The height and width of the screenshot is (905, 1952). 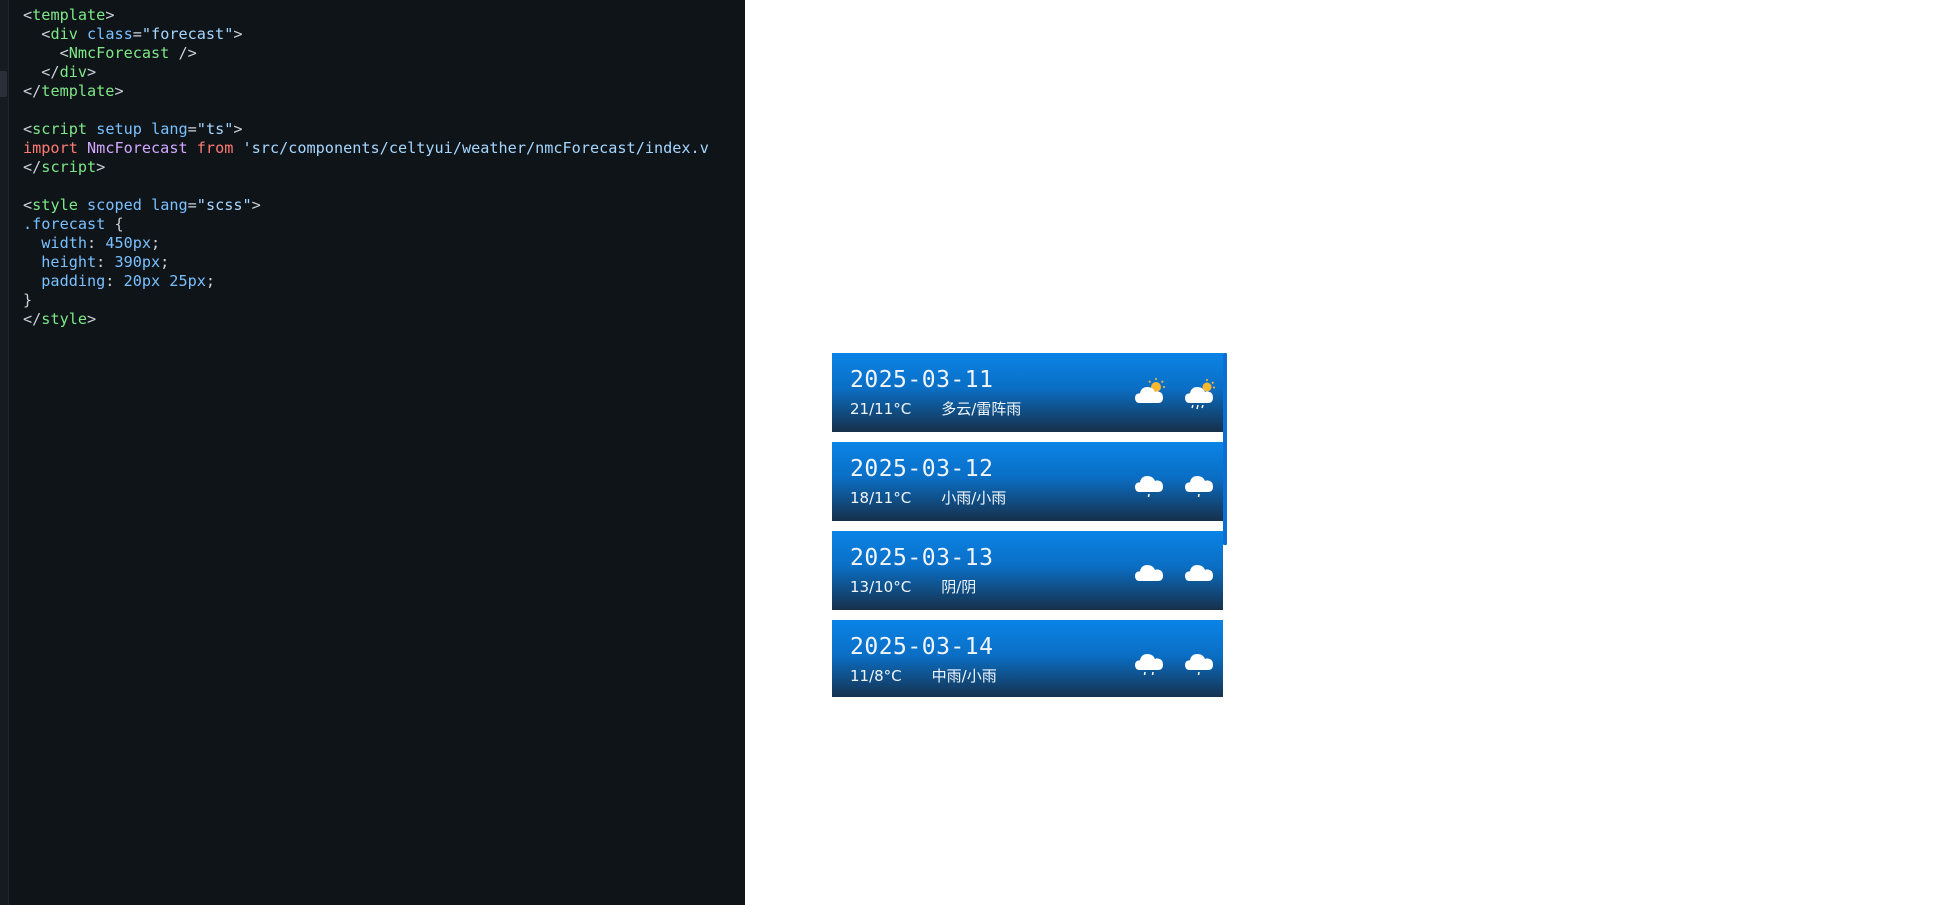 What do you see at coordinates (64, 224) in the screenshot?
I see `code-token: .forecast` at bounding box center [64, 224].